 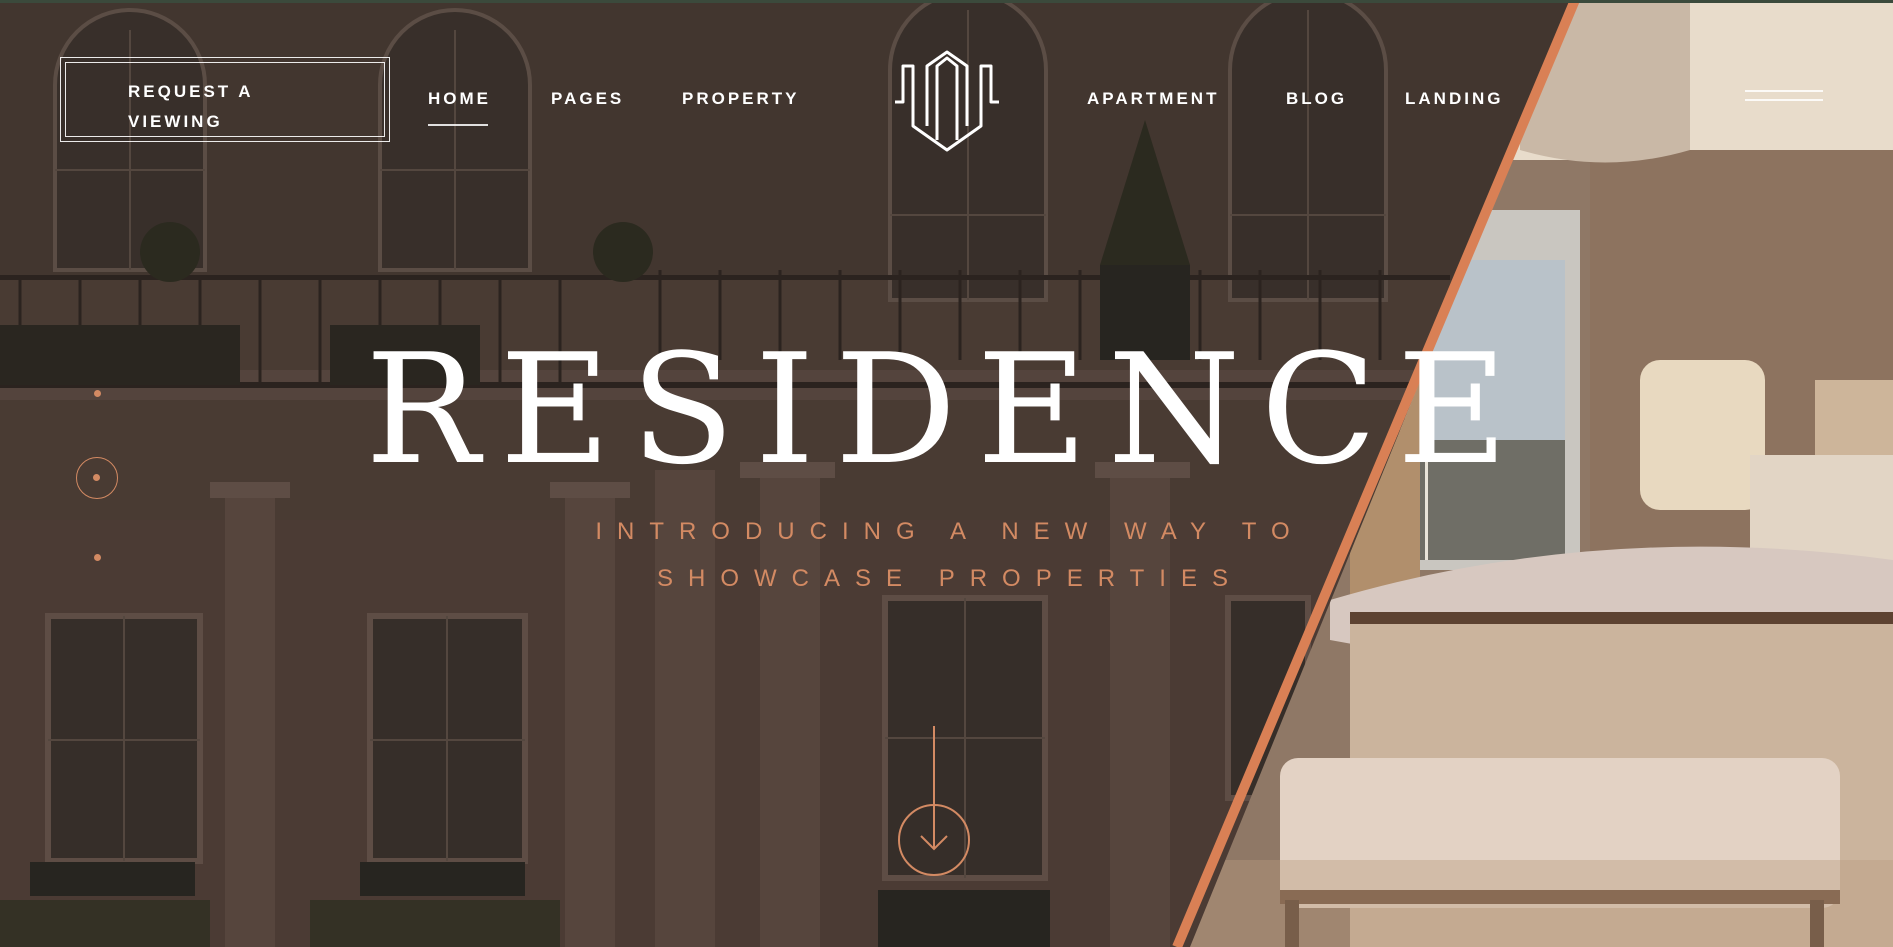 What do you see at coordinates (459, 107) in the screenshot?
I see `nav-link-home: HOME` at bounding box center [459, 107].